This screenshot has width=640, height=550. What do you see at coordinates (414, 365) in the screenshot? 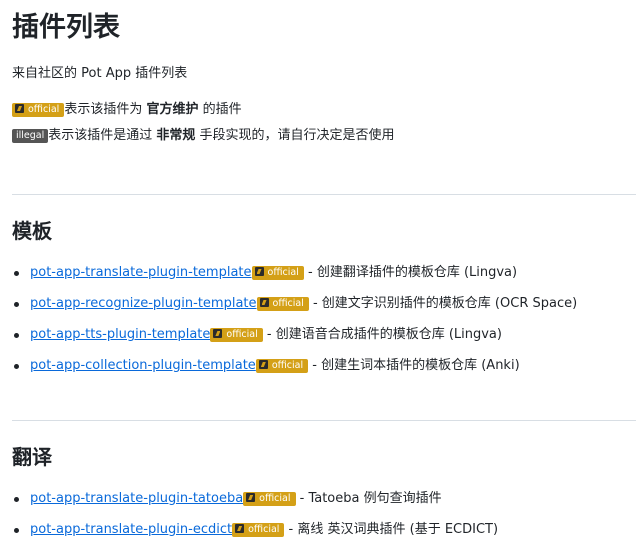
I see `plugin-description: - 创建生词本插件的模板仓库 (Anki)` at bounding box center [414, 365].